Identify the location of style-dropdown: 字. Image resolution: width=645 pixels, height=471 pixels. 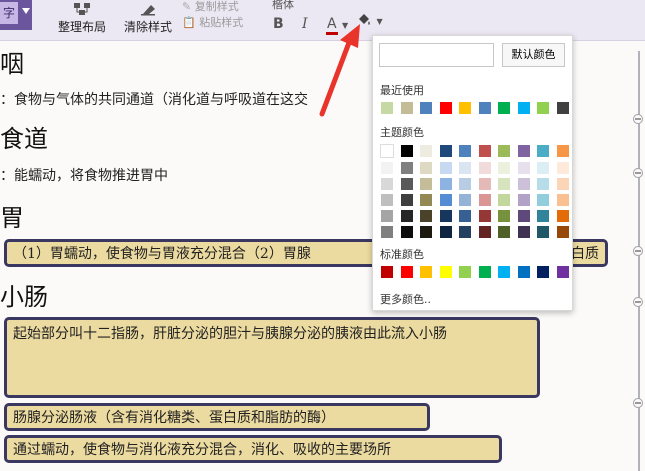
(16, 15).